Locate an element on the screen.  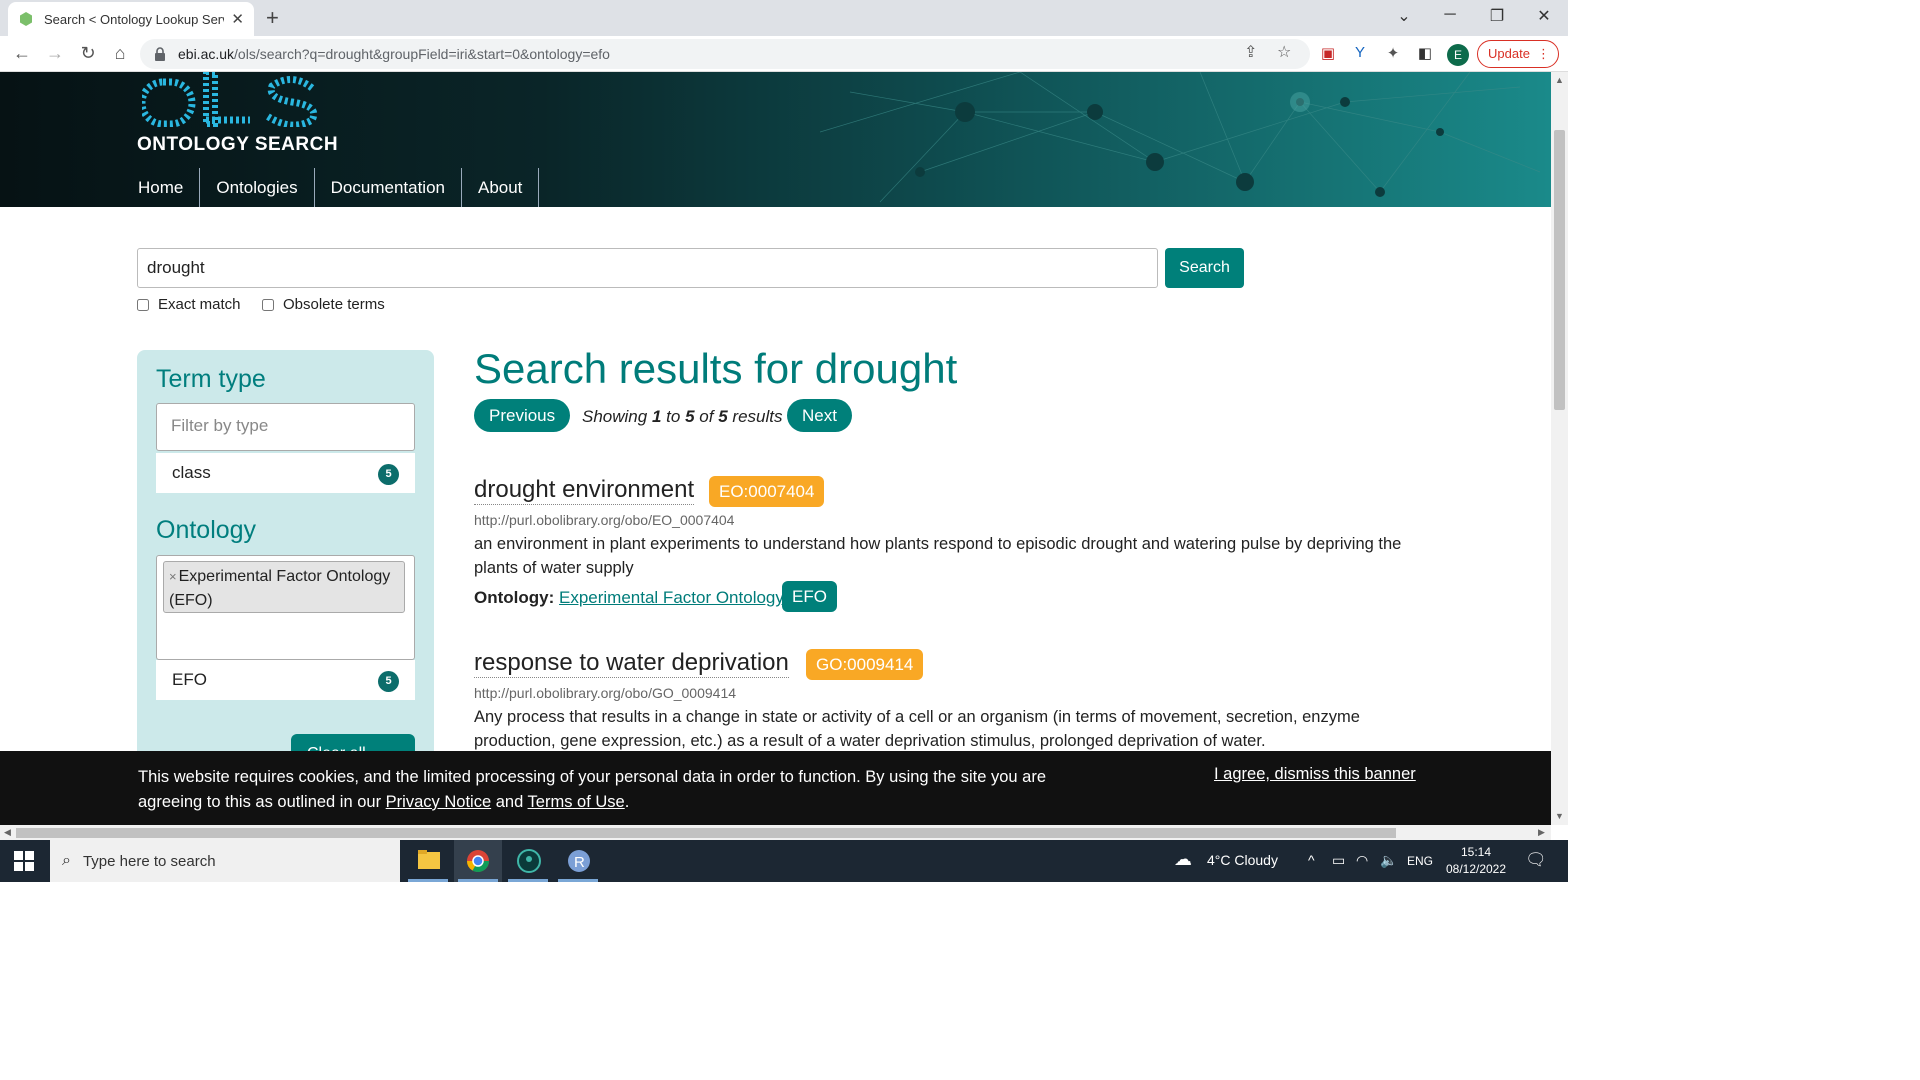
browser-tab: Search < Ontology Lookup Servi ✕ is located at coordinates (131, 19).